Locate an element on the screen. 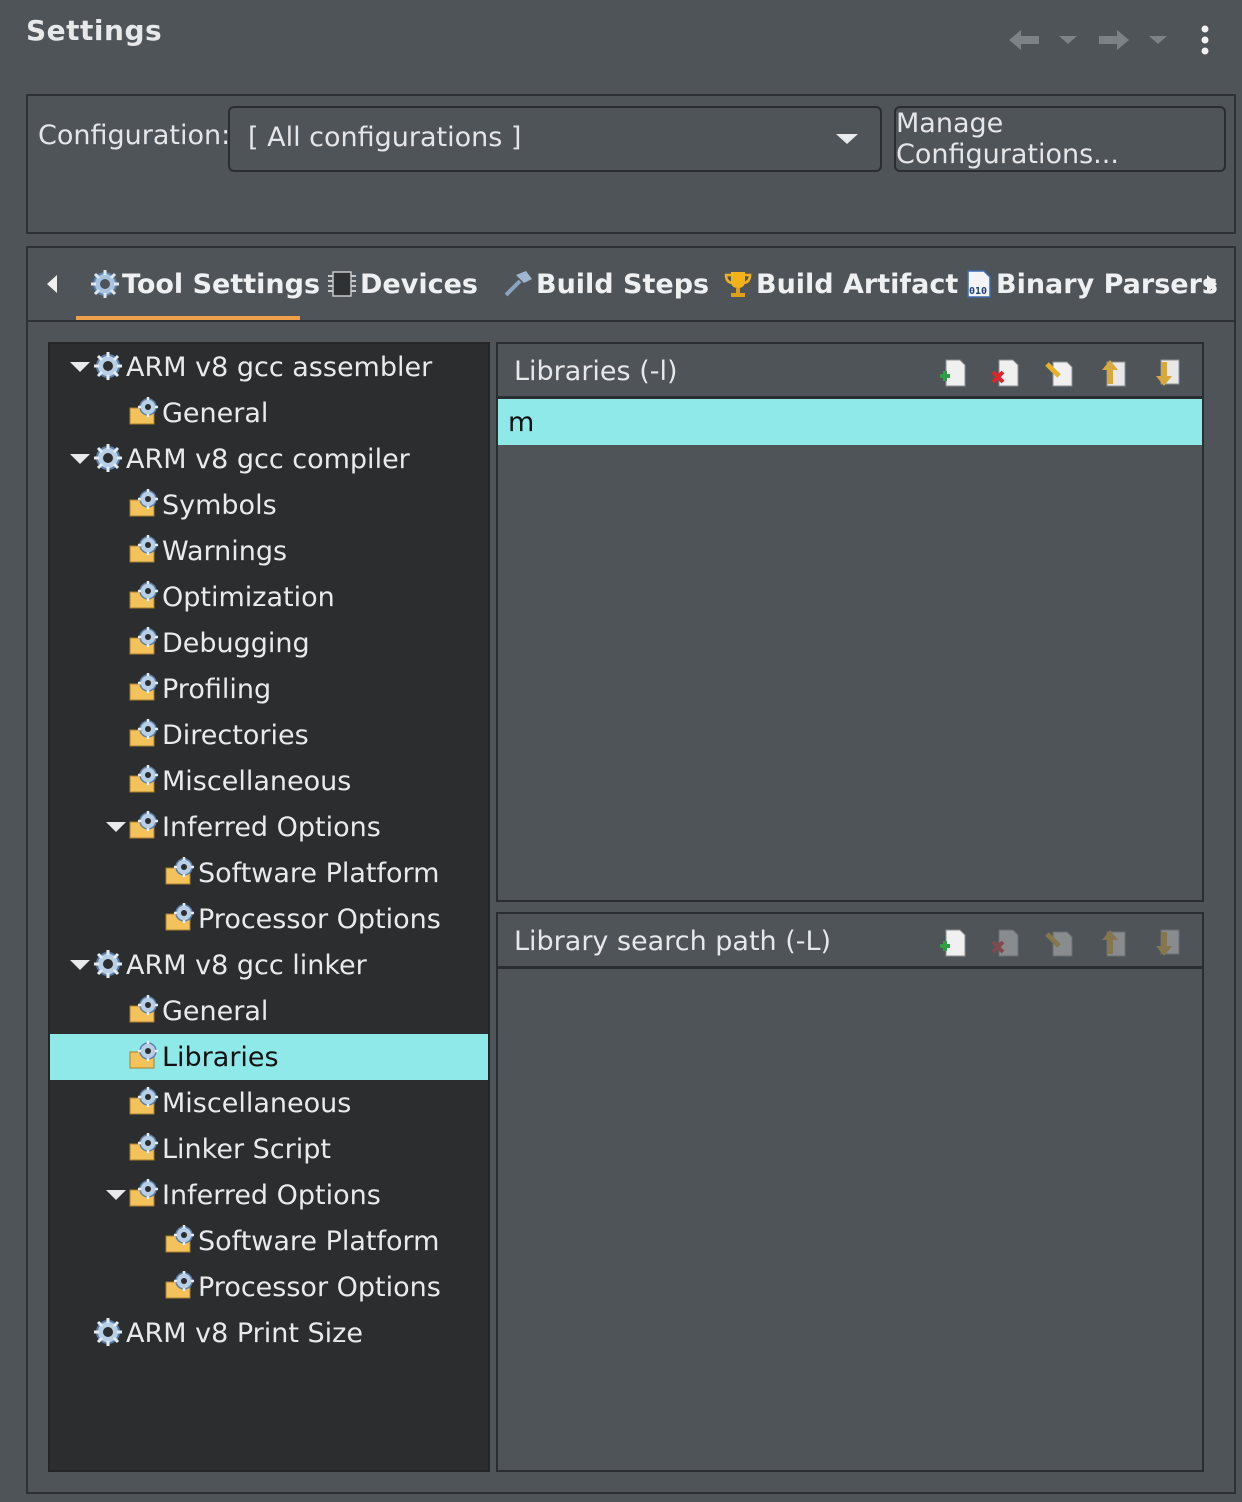  configuration-label: Configuration: is located at coordinates (134, 135).